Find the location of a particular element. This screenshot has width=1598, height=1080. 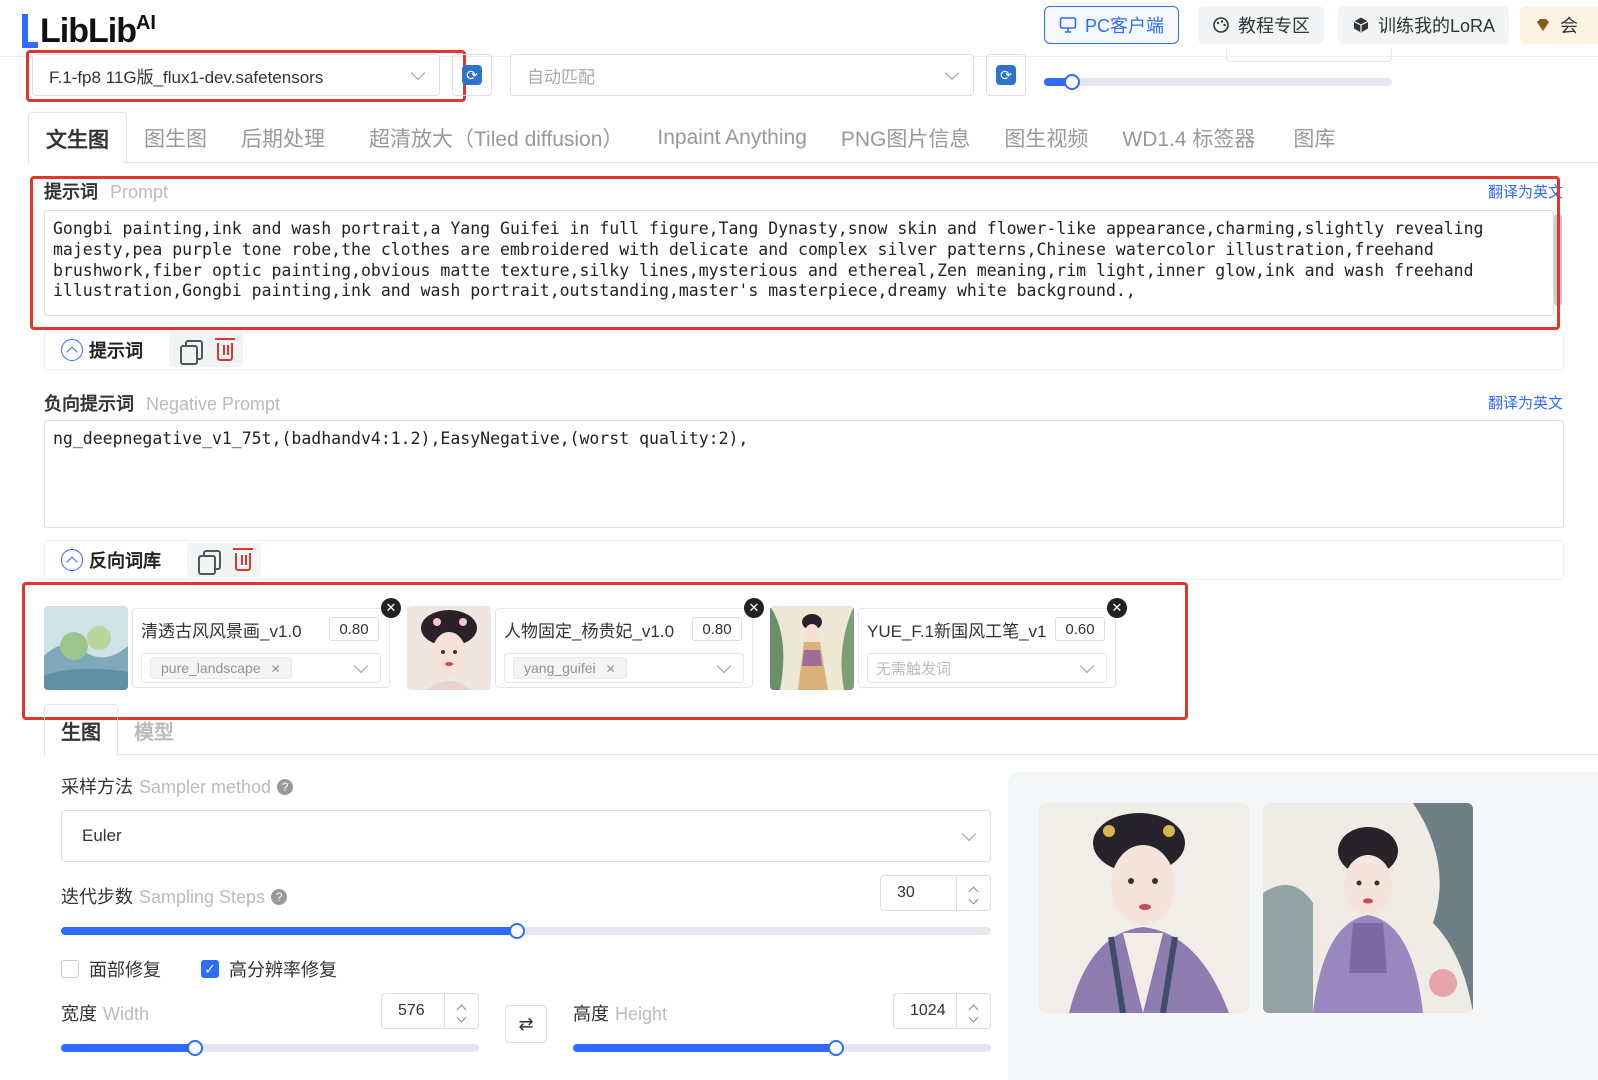

face-restore-checkbox is located at coordinates (70, 969).